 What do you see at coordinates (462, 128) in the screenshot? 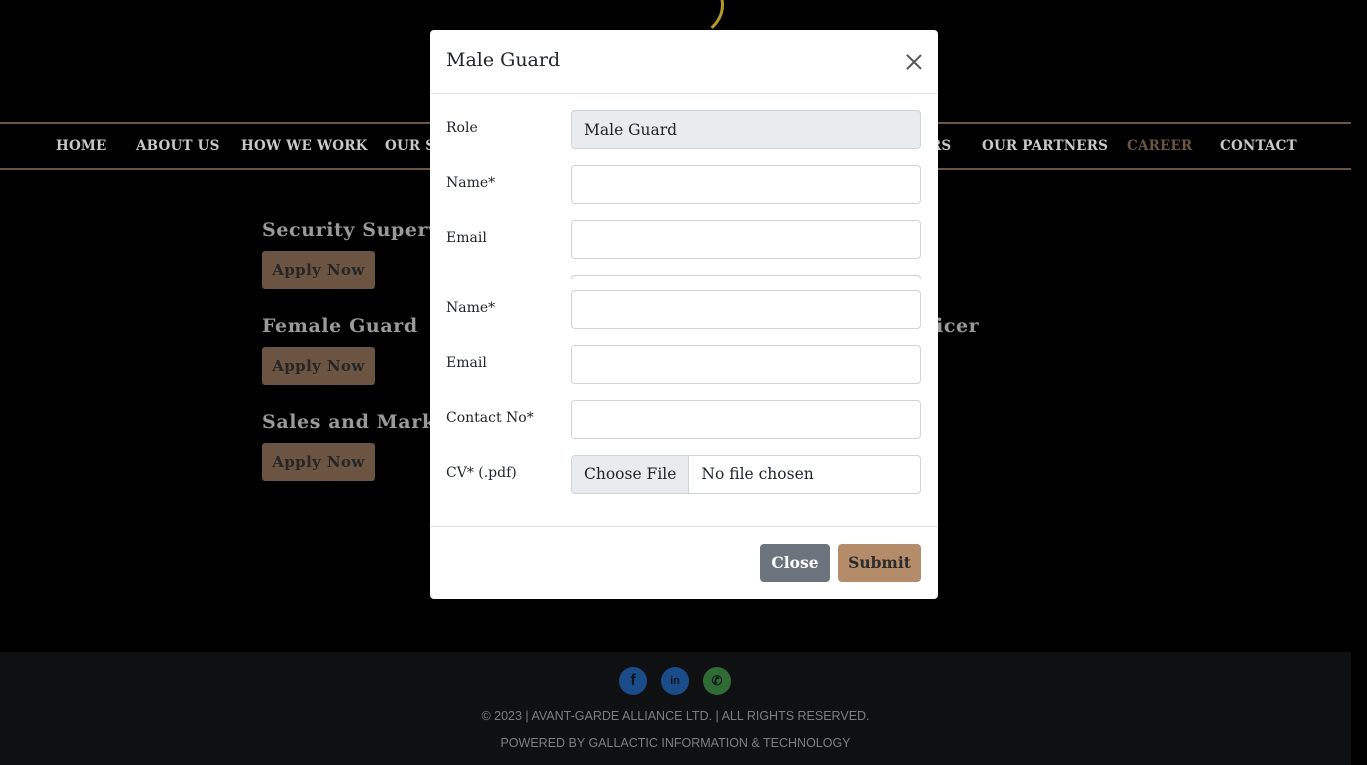
I see `role-label: Role` at bounding box center [462, 128].